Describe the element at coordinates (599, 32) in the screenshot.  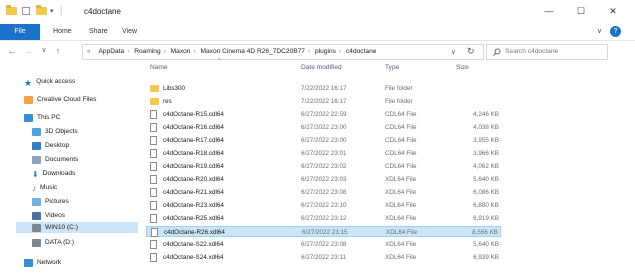
I see `expand-ribbon-icon: ∨` at that location.